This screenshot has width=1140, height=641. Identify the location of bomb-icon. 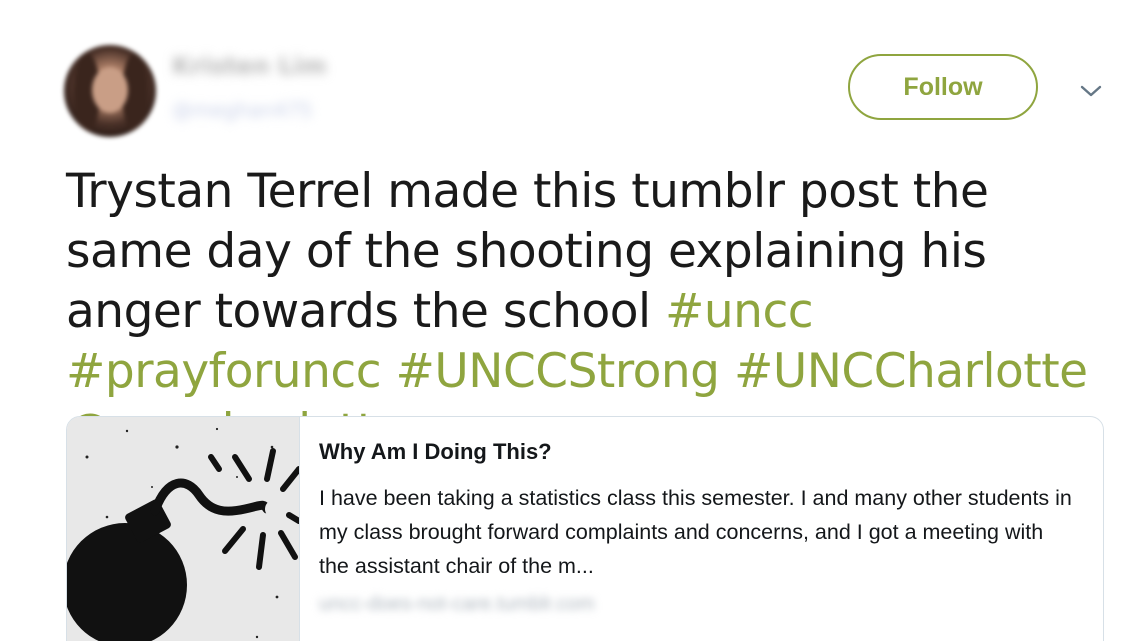
(184, 529).